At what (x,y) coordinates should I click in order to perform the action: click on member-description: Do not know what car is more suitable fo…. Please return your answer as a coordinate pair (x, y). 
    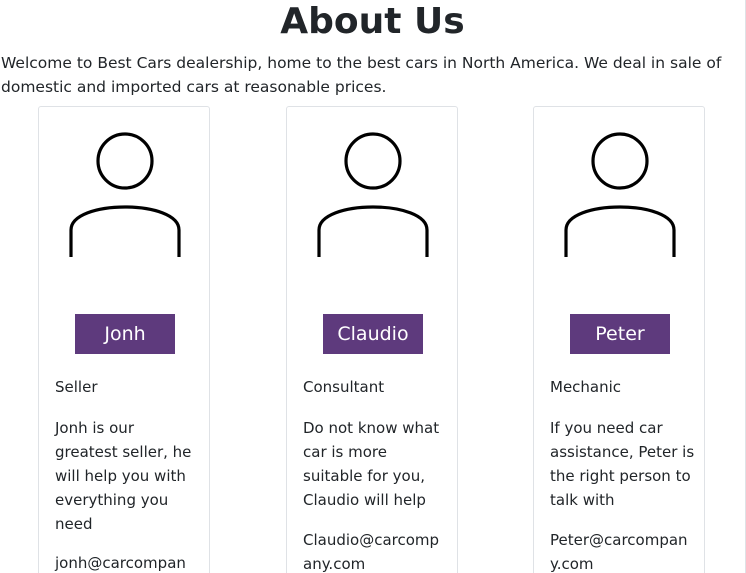
    Looking at the image, I should click on (371, 464).